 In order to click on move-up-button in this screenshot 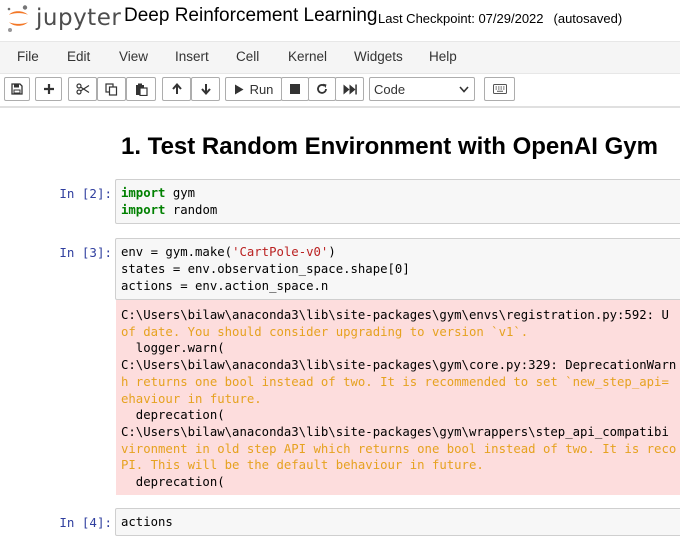, I will do `click(176, 89)`.